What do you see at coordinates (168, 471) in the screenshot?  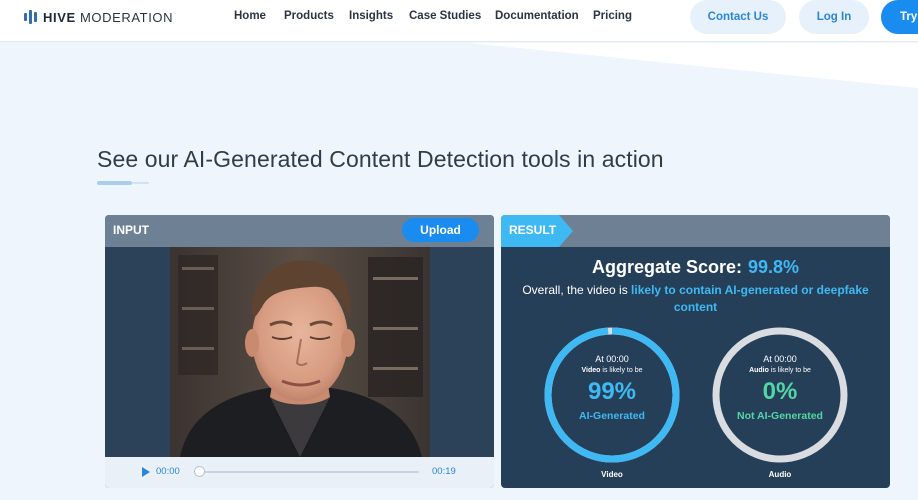 I see `current-time: 00:00` at bounding box center [168, 471].